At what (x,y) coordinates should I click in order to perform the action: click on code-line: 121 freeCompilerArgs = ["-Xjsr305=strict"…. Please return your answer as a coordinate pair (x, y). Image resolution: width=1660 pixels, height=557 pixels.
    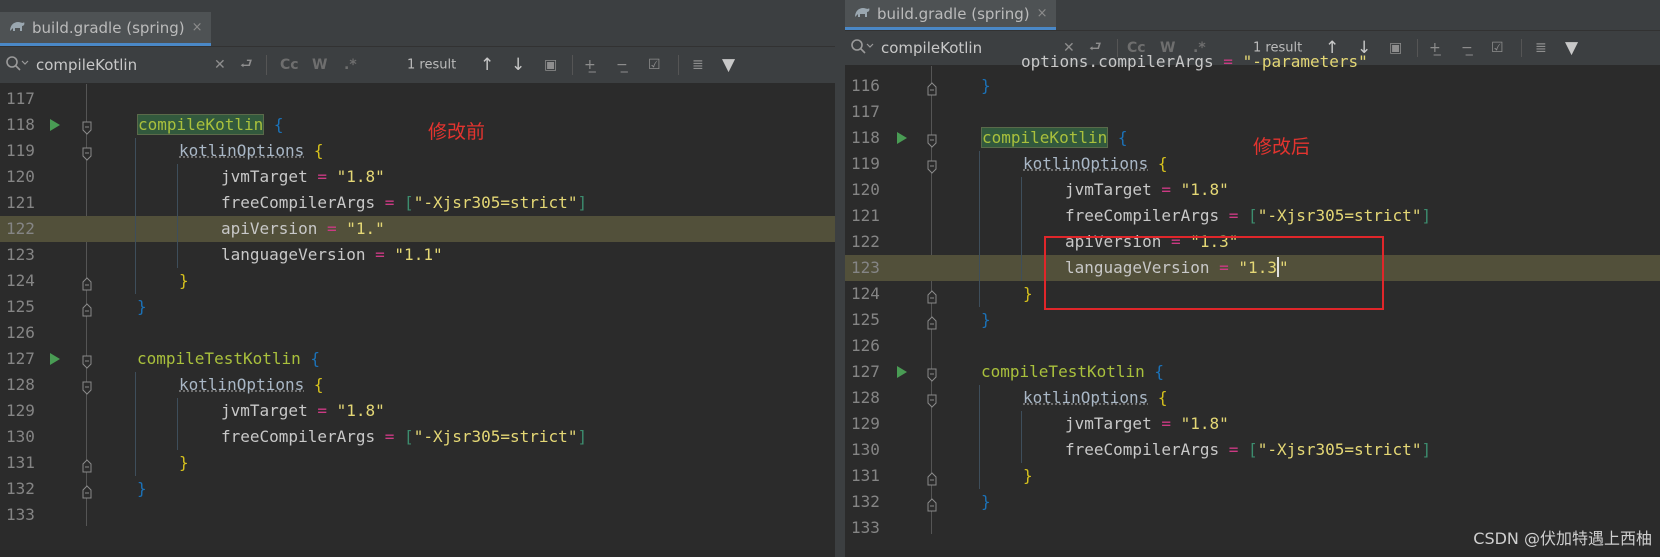
    Looking at the image, I should click on (417, 203).